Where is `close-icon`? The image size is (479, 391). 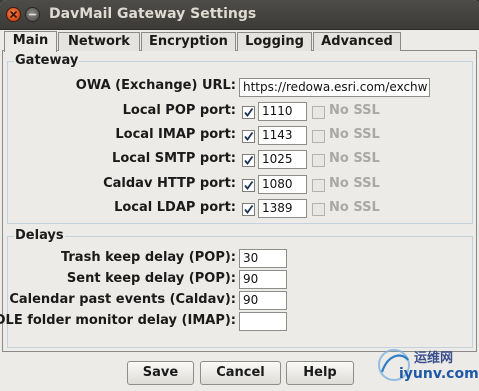
close-icon is located at coordinates (13, 14).